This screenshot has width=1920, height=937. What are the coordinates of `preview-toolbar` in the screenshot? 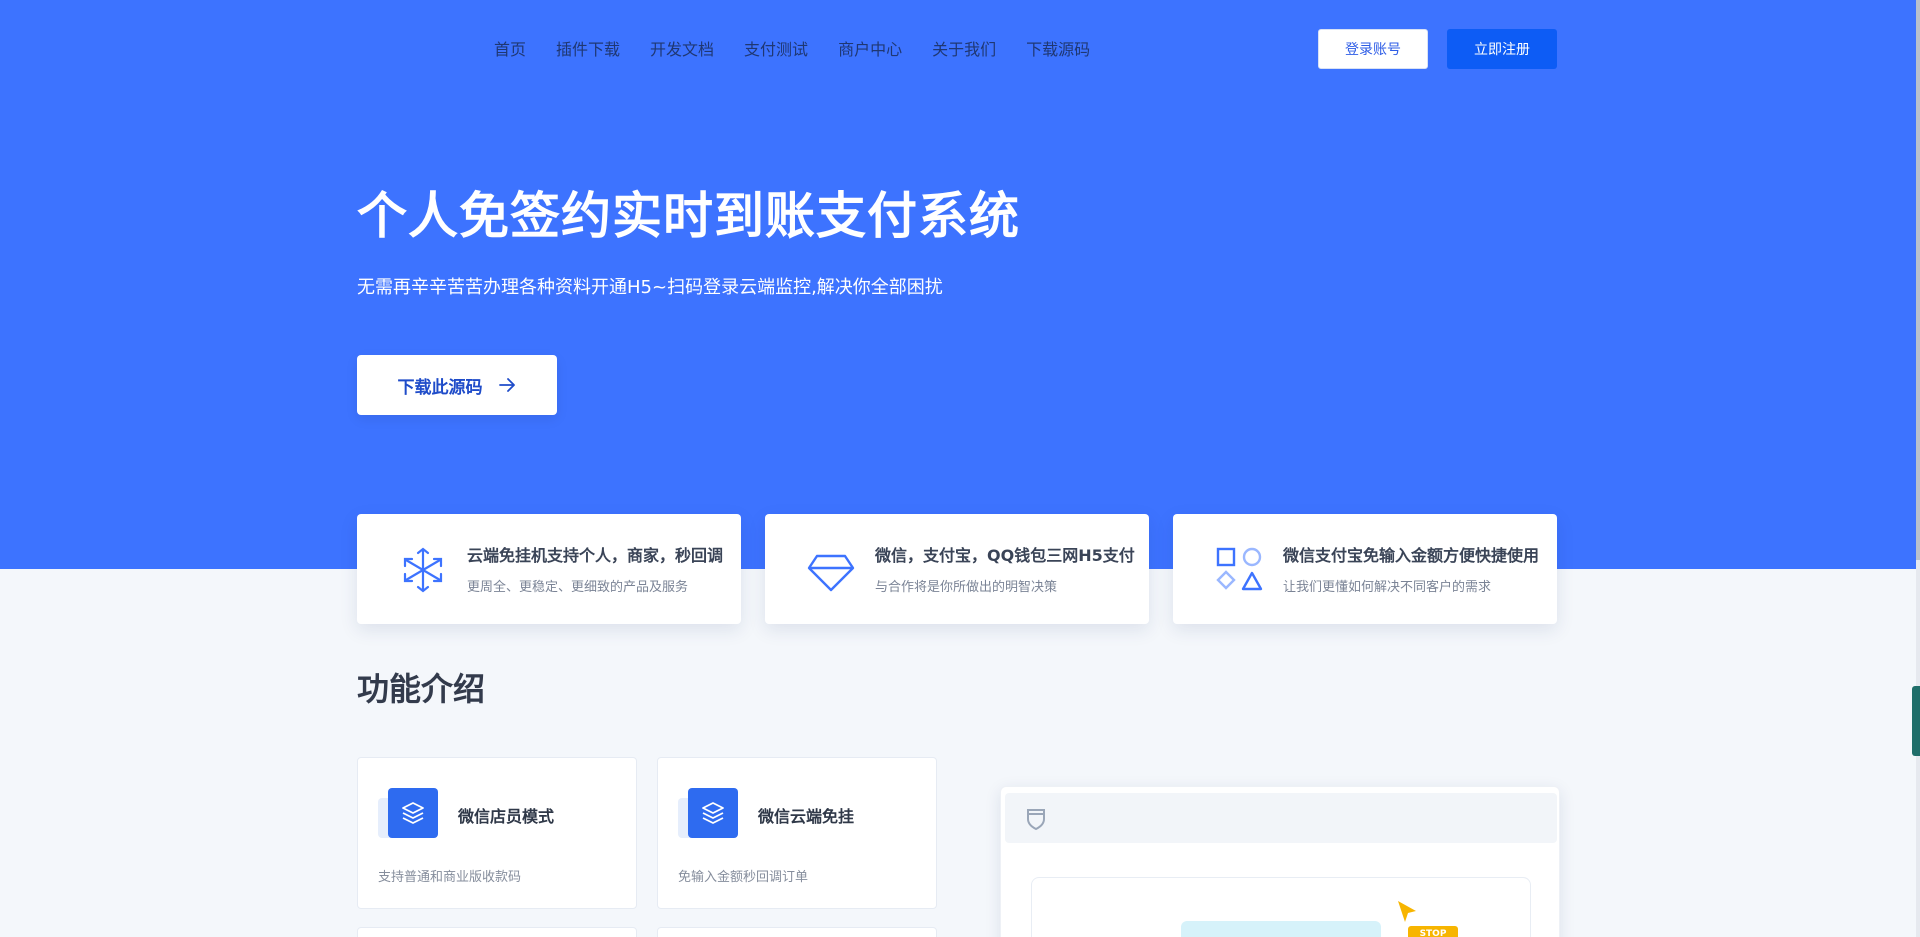 It's located at (1281, 818).